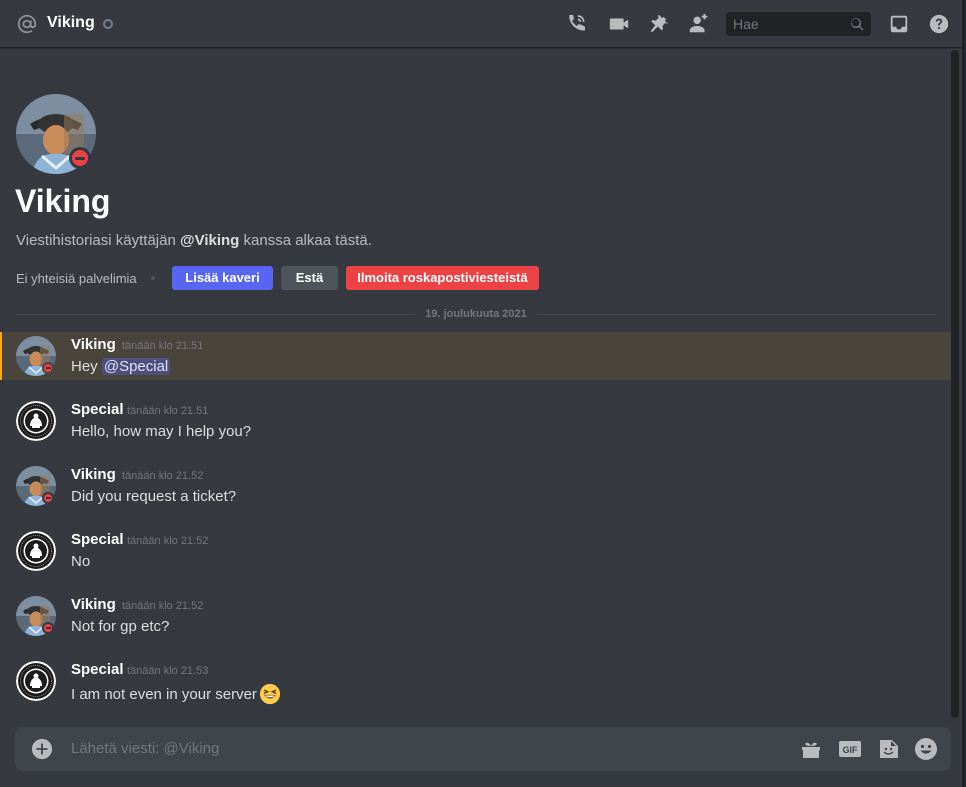  What do you see at coordinates (475, 551) in the screenshot?
I see `message-item: Special tänään klo 21.52 No` at bounding box center [475, 551].